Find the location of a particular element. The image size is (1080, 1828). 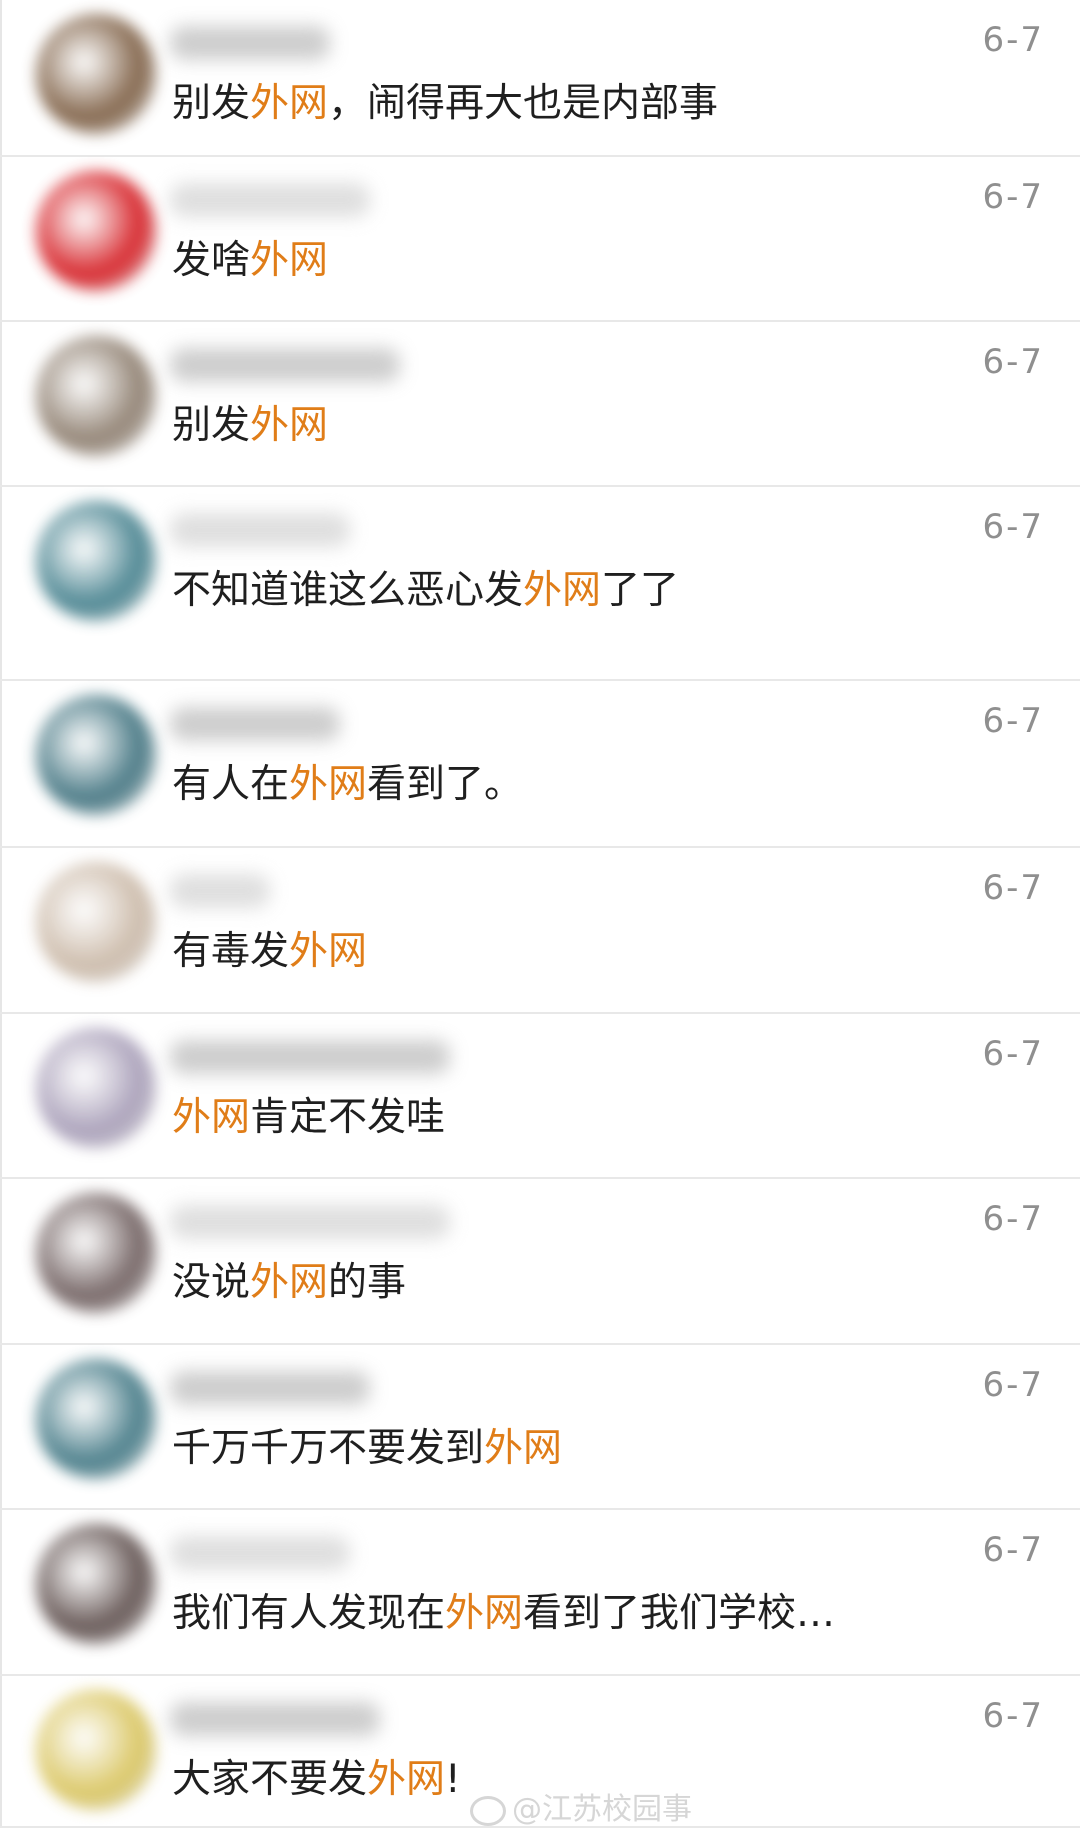

comment-text-part: 我们有人发现在 is located at coordinates (309, 1613).